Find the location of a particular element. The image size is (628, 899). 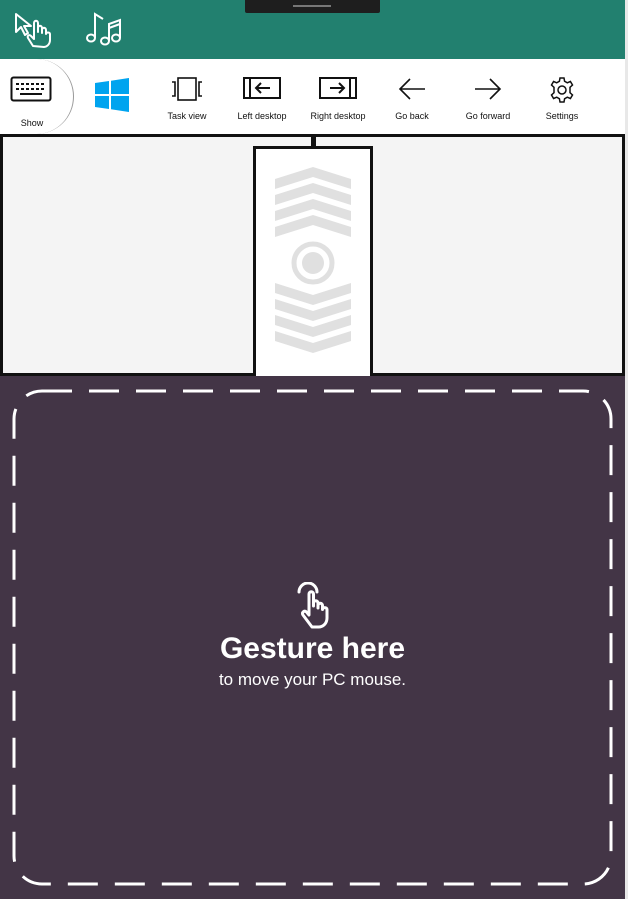

go-back-label: Go back is located at coordinates (412, 116).